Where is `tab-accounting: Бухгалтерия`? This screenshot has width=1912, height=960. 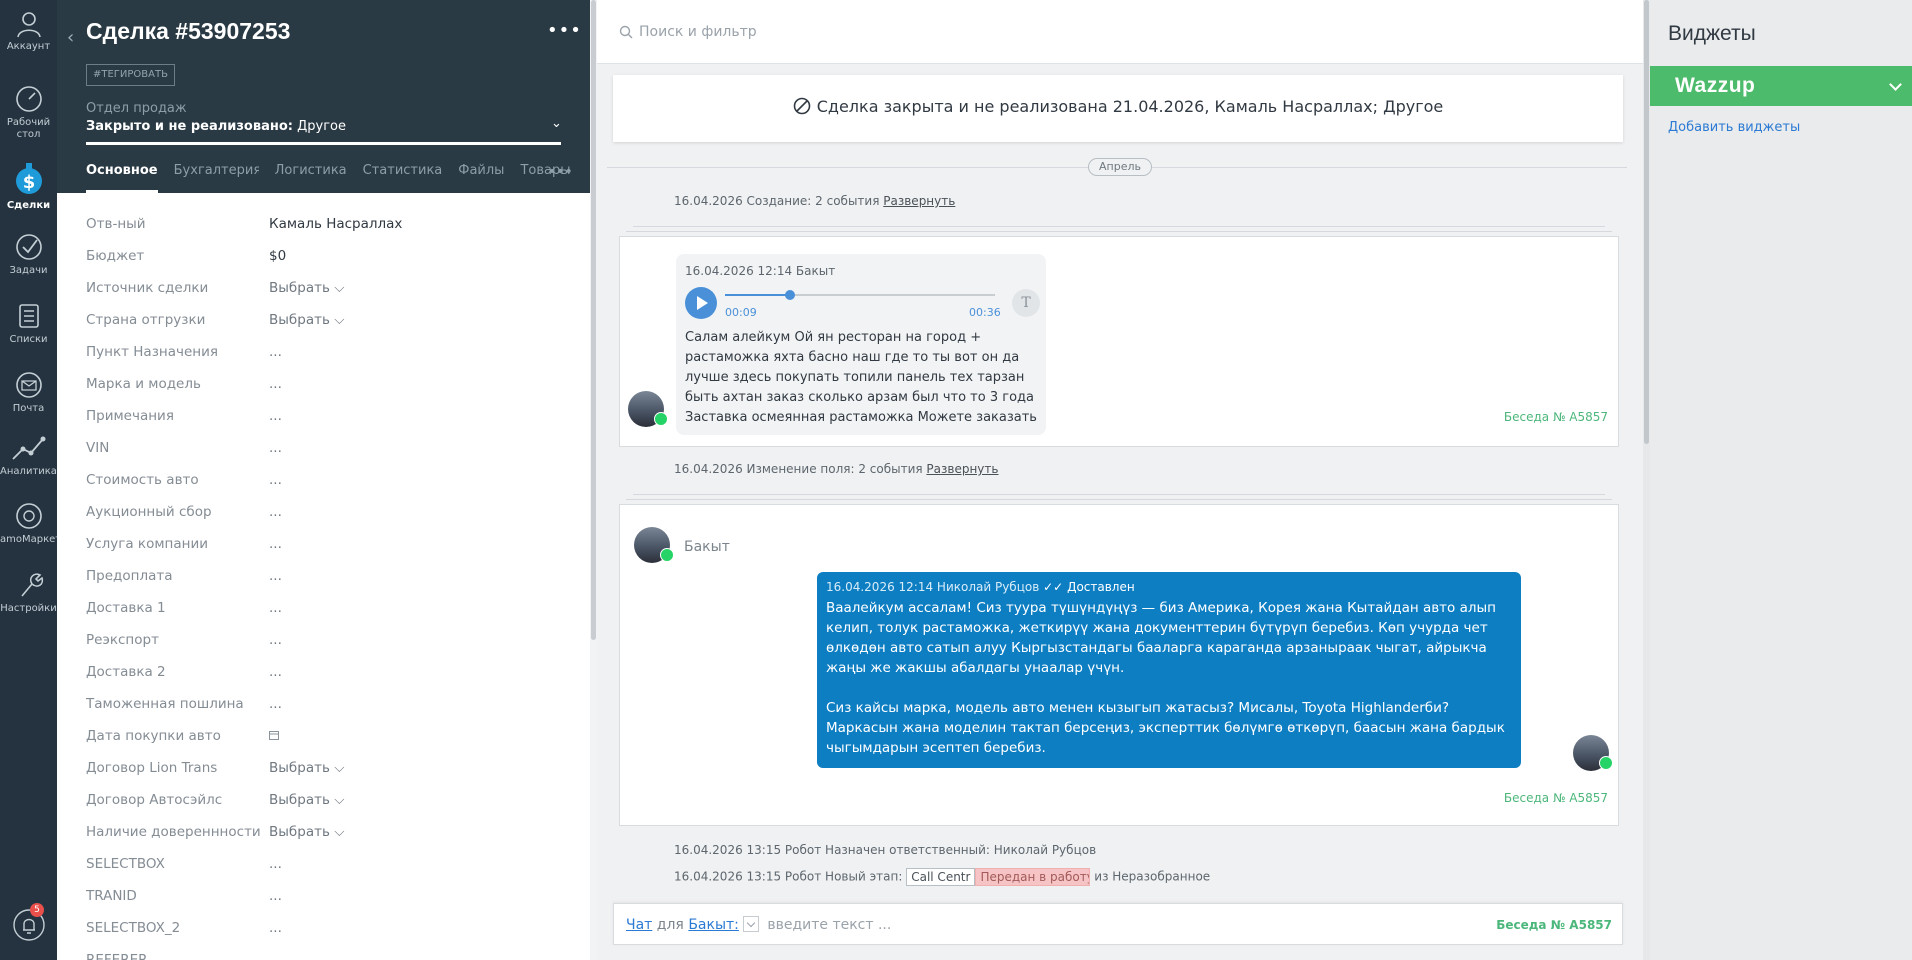 tab-accounting: Бухгалтерия is located at coordinates (216, 178).